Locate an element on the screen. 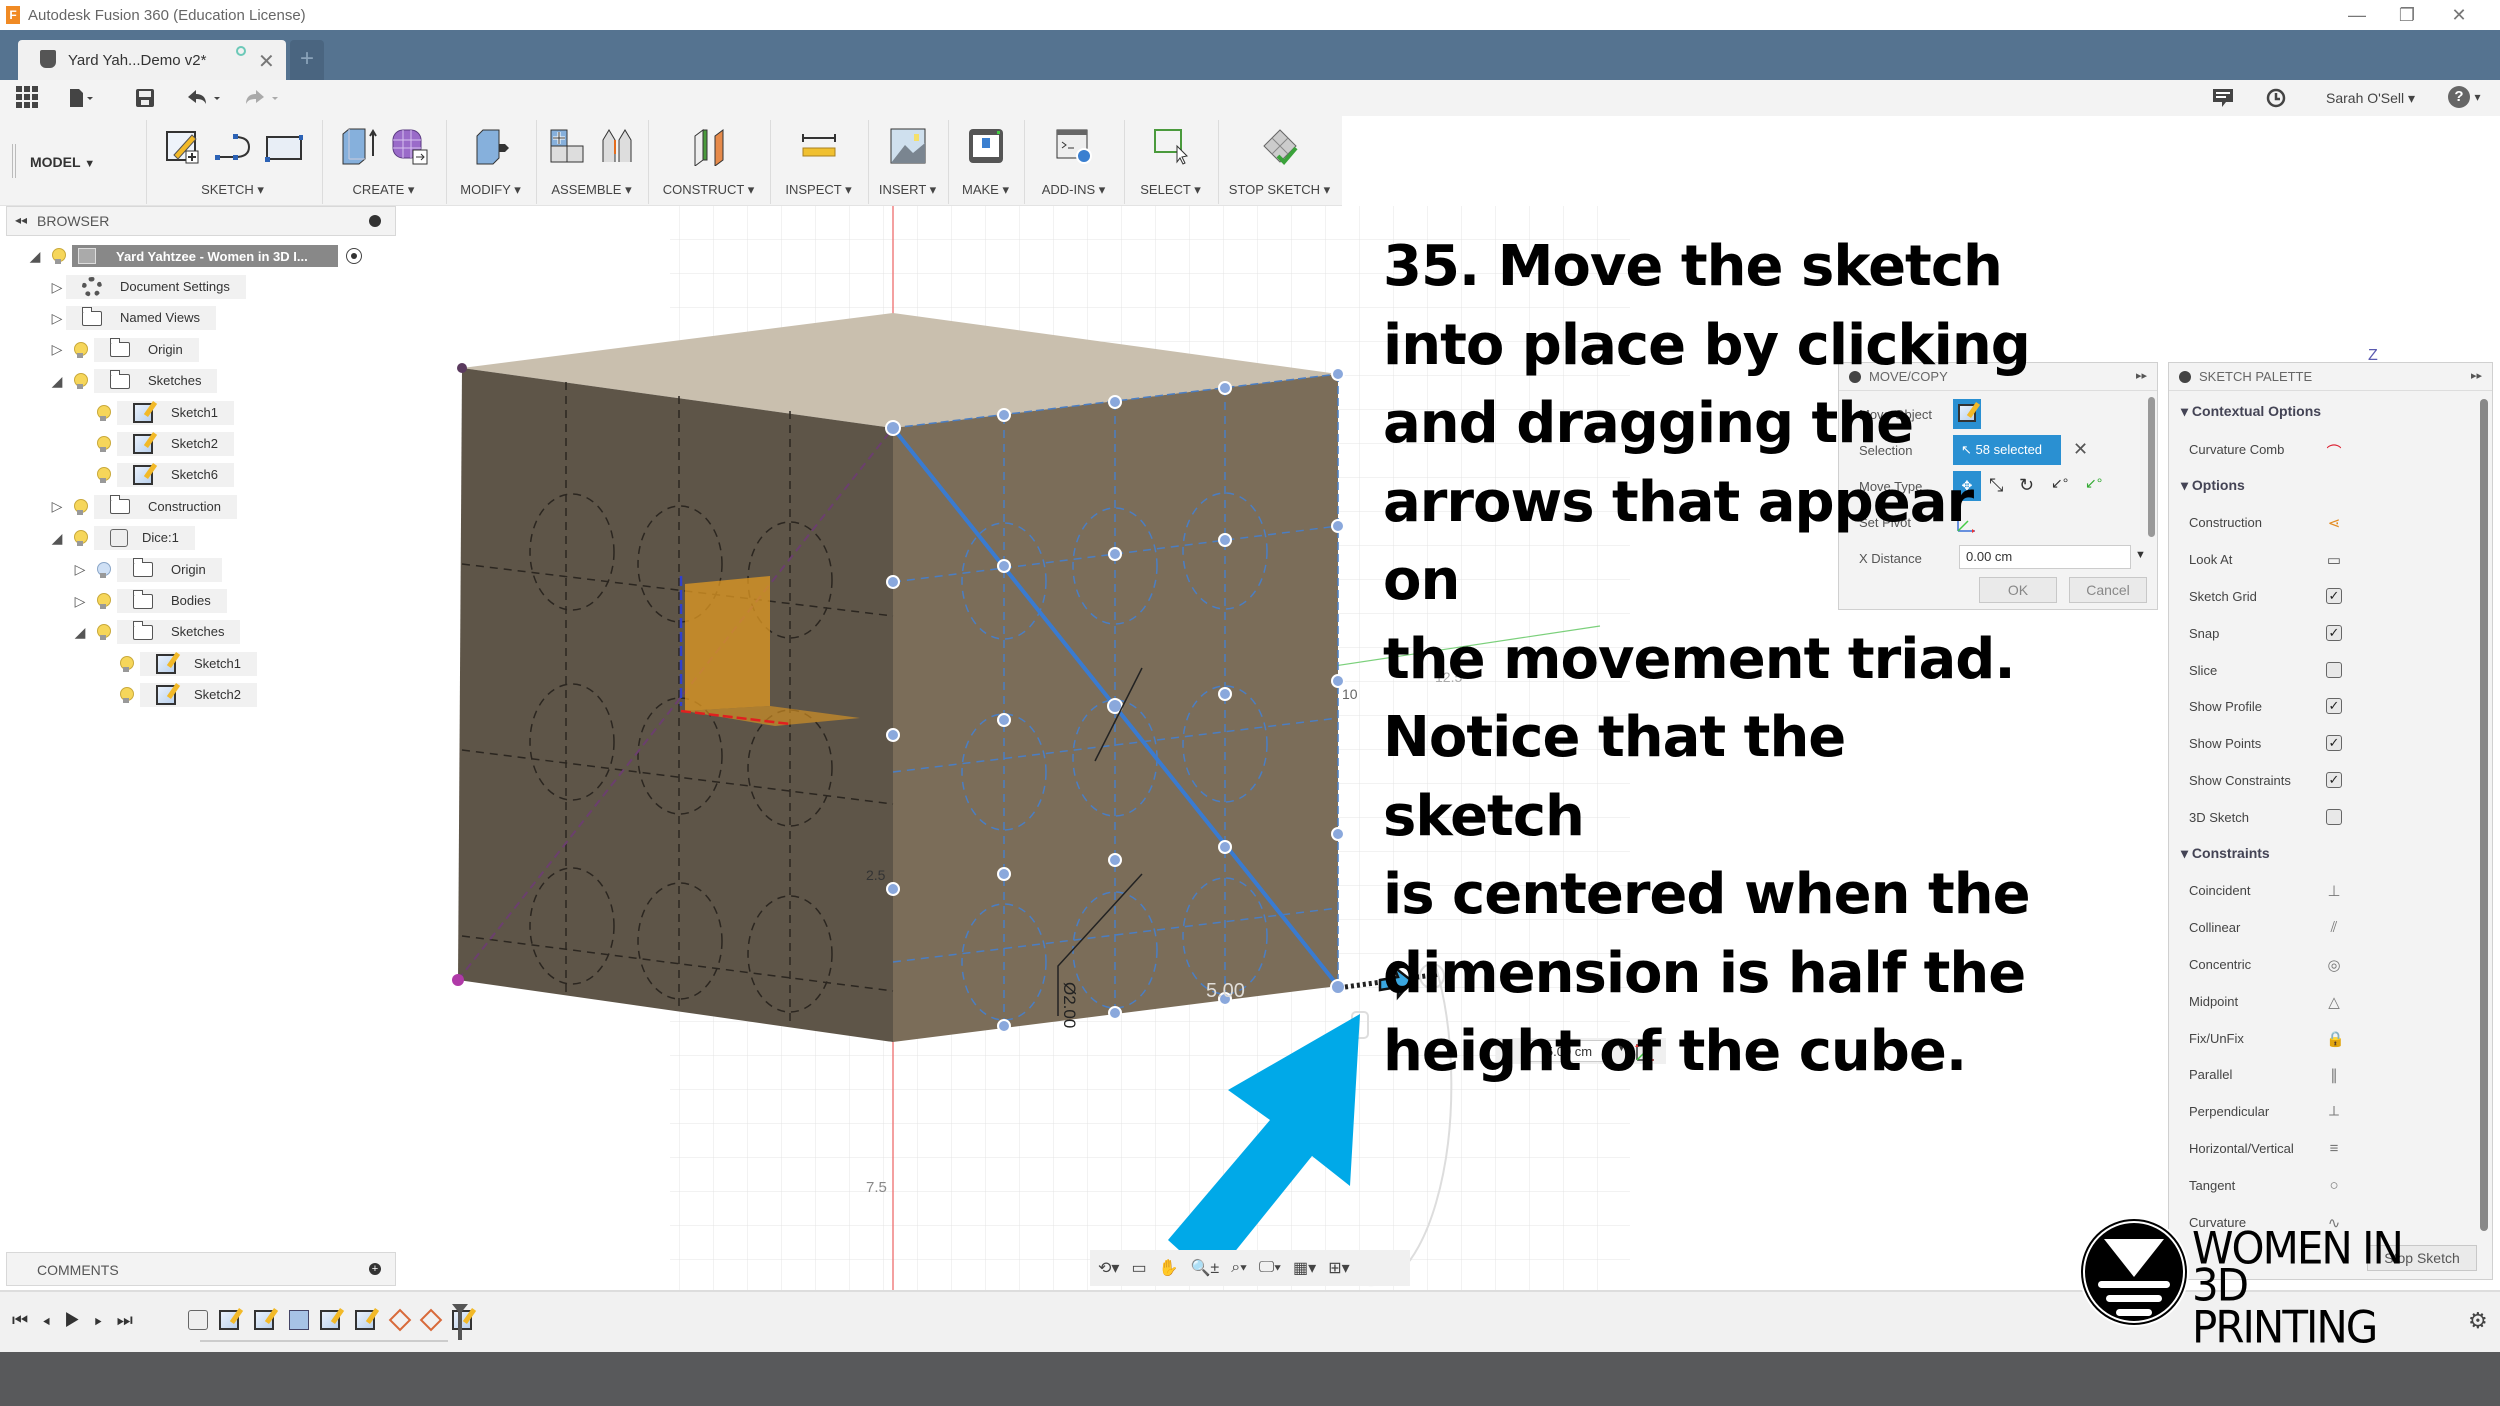 The width and height of the screenshot is (2500, 1406). form-icon is located at coordinates (409, 146).